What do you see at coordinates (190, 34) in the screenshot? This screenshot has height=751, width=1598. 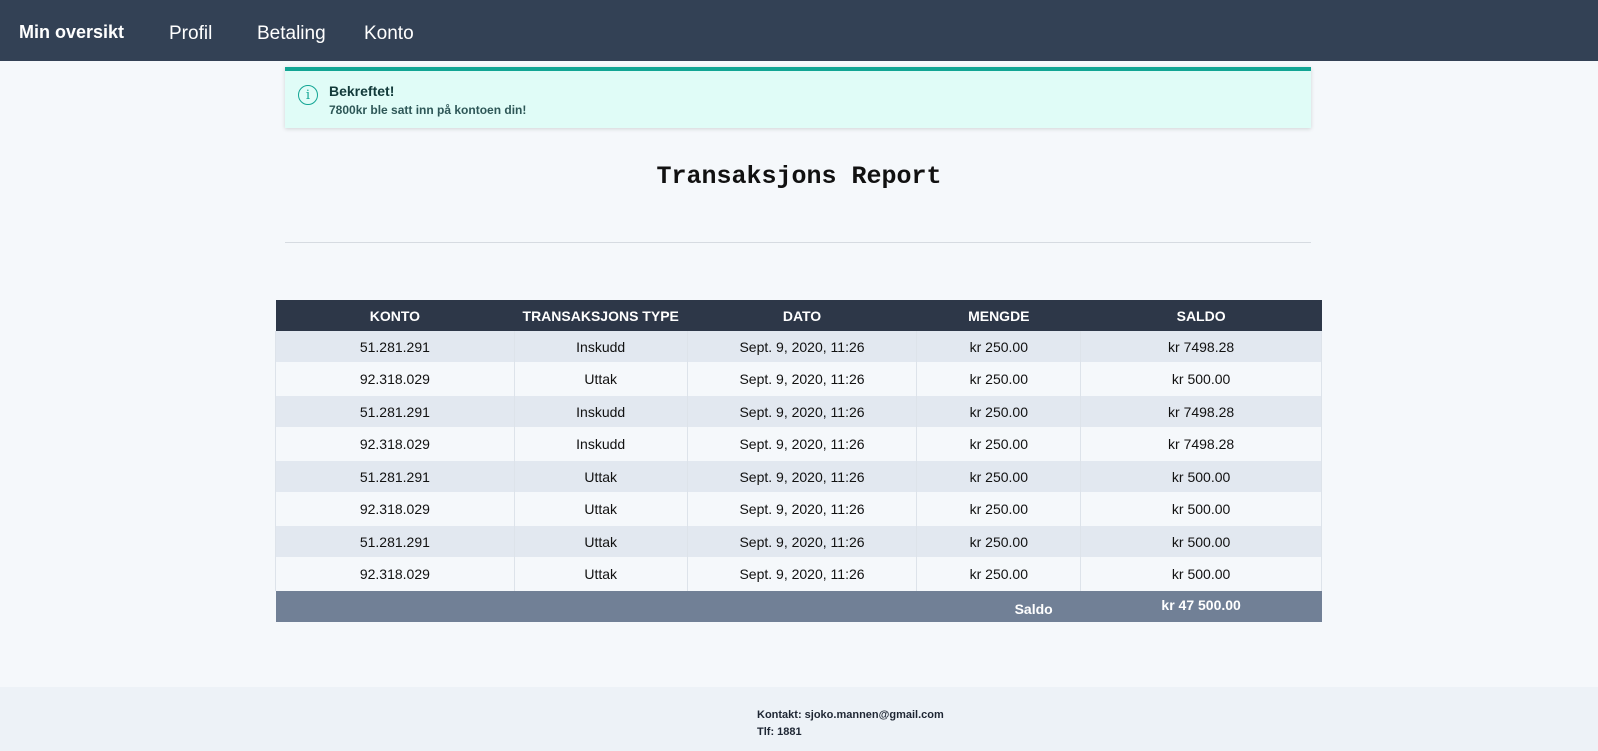 I see `nav-link-profil: Profil` at bounding box center [190, 34].